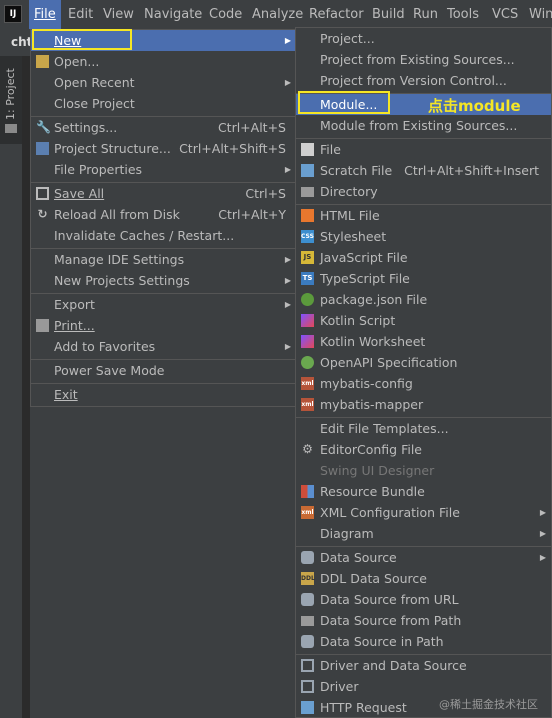  What do you see at coordinates (163, 193) in the screenshot?
I see `menu-item-save-all: Save All Ctrl+S` at bounding box center [163, 193].